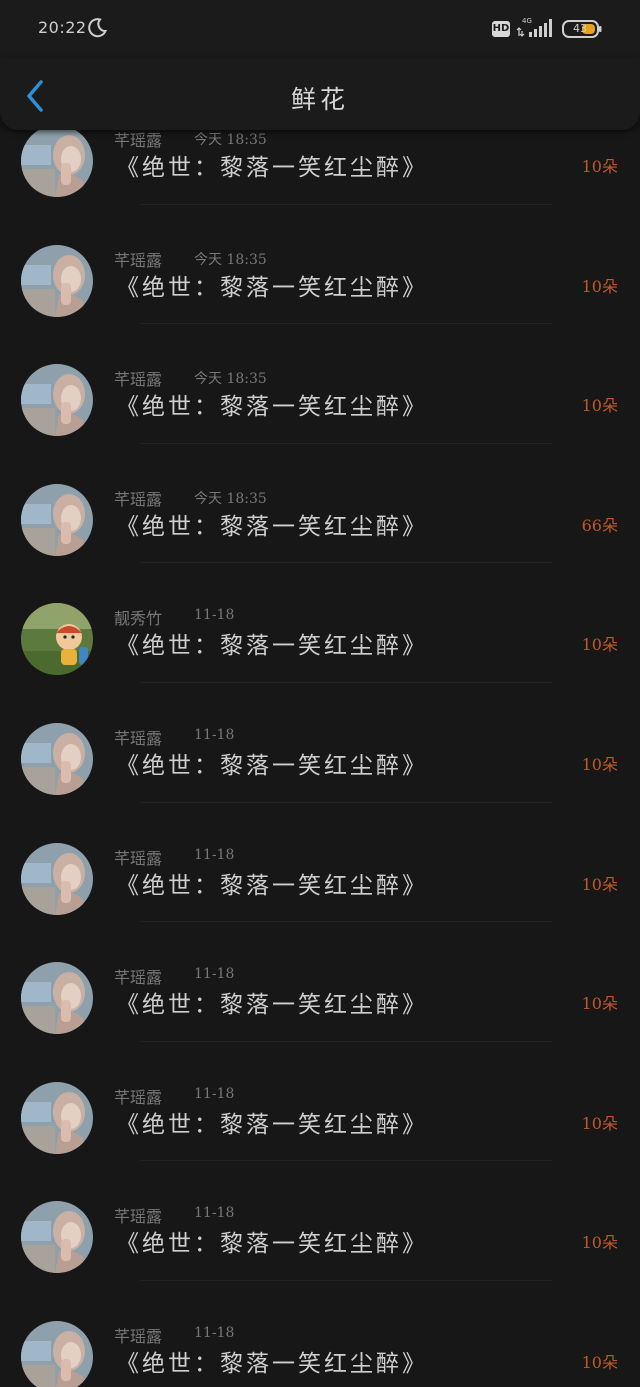 This screenshot has height=1387, width=640. I want to click on hd-icon: HD, so click(501, 29).